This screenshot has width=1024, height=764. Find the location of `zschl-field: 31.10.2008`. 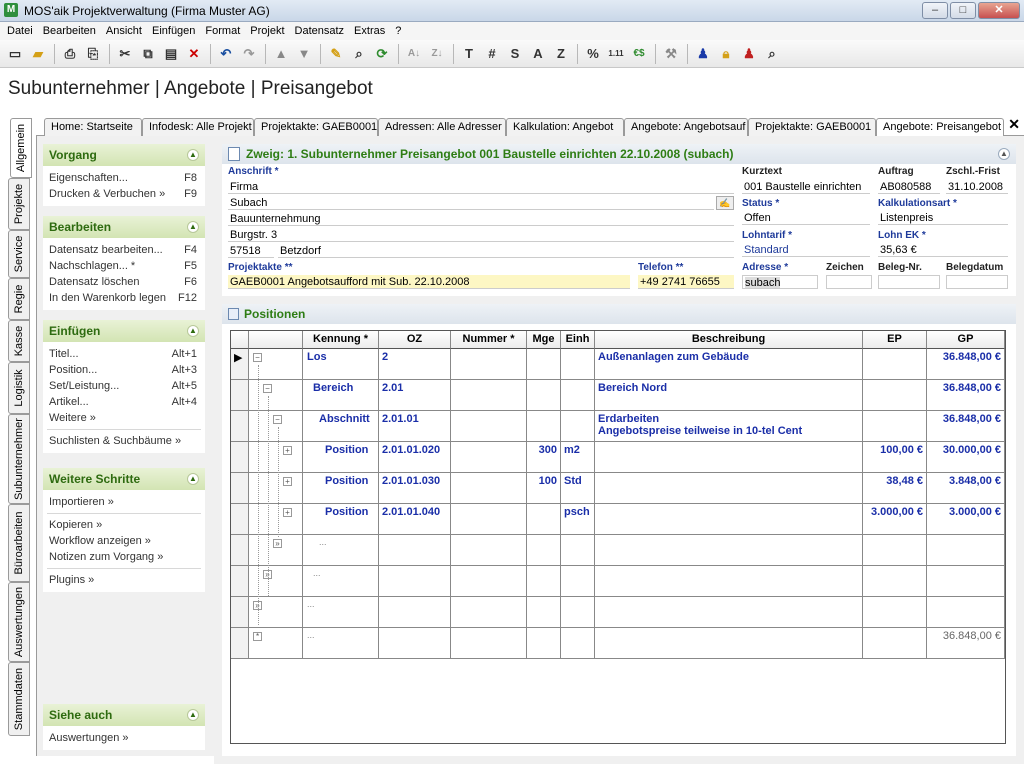

zschl-field: 31.10.2008 is located at coordinates (977, 187).